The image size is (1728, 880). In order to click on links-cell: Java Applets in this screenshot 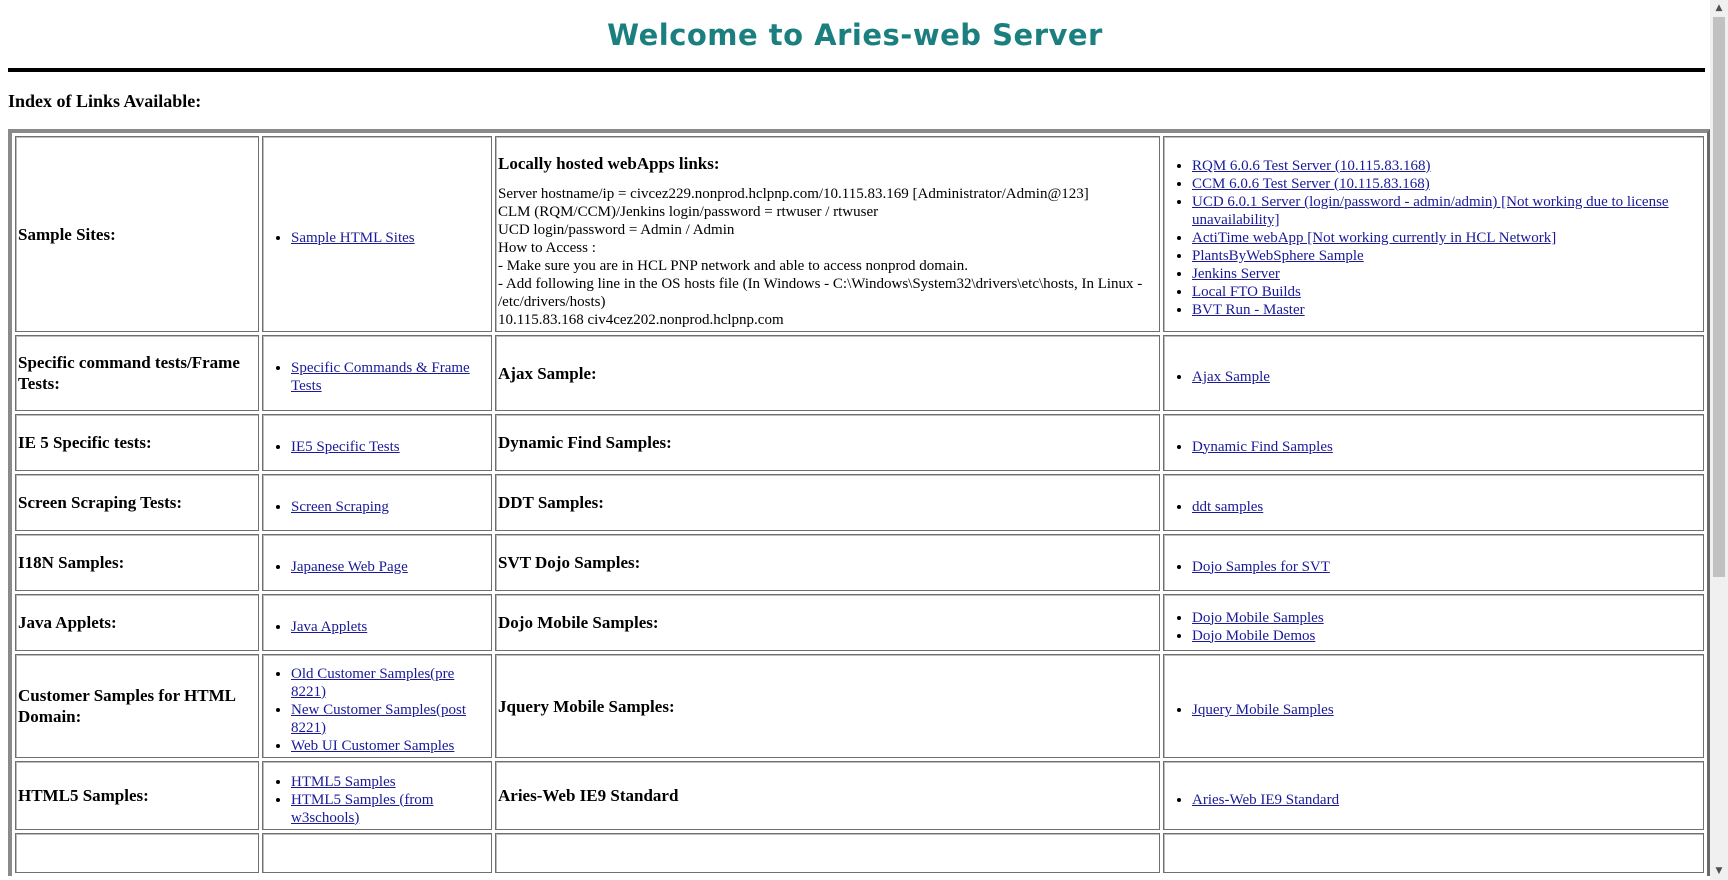, I will do `click(377, 622)`.